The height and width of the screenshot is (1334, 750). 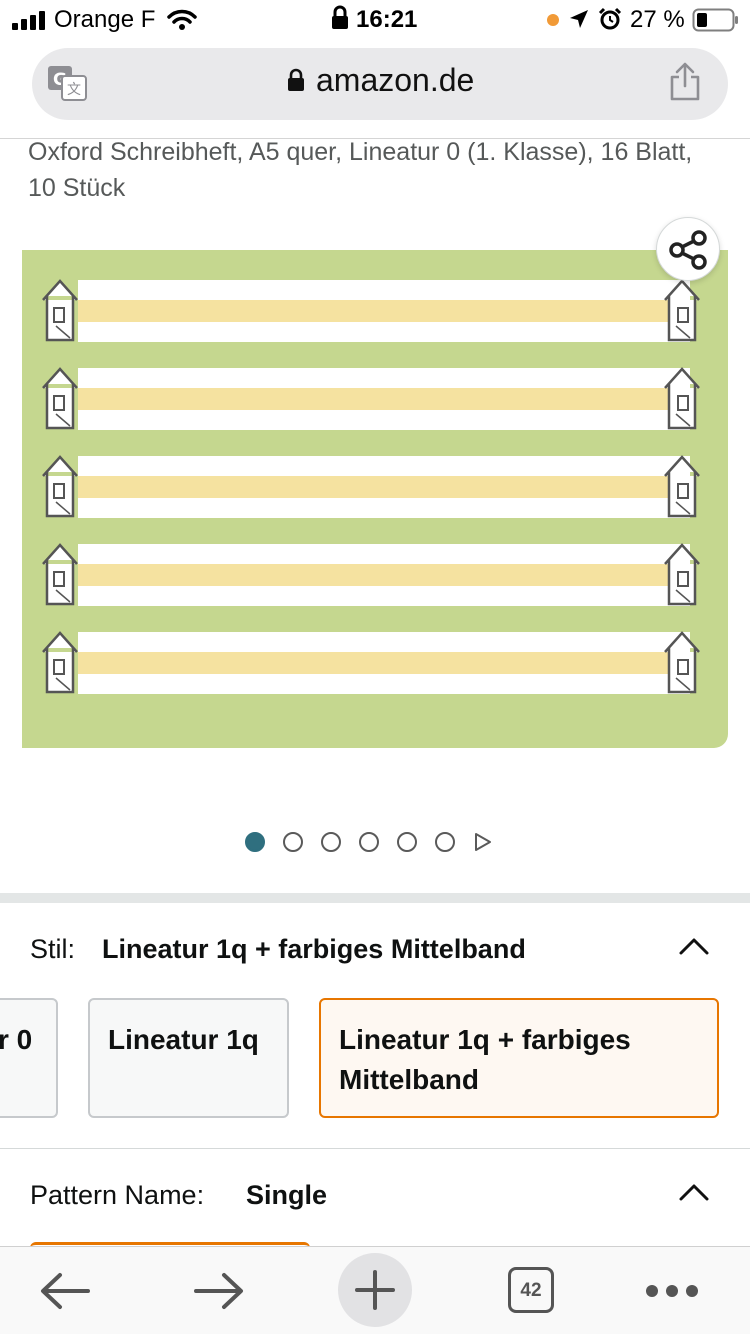 I want to click on lock-status-icon, so click(x=340, y=17).